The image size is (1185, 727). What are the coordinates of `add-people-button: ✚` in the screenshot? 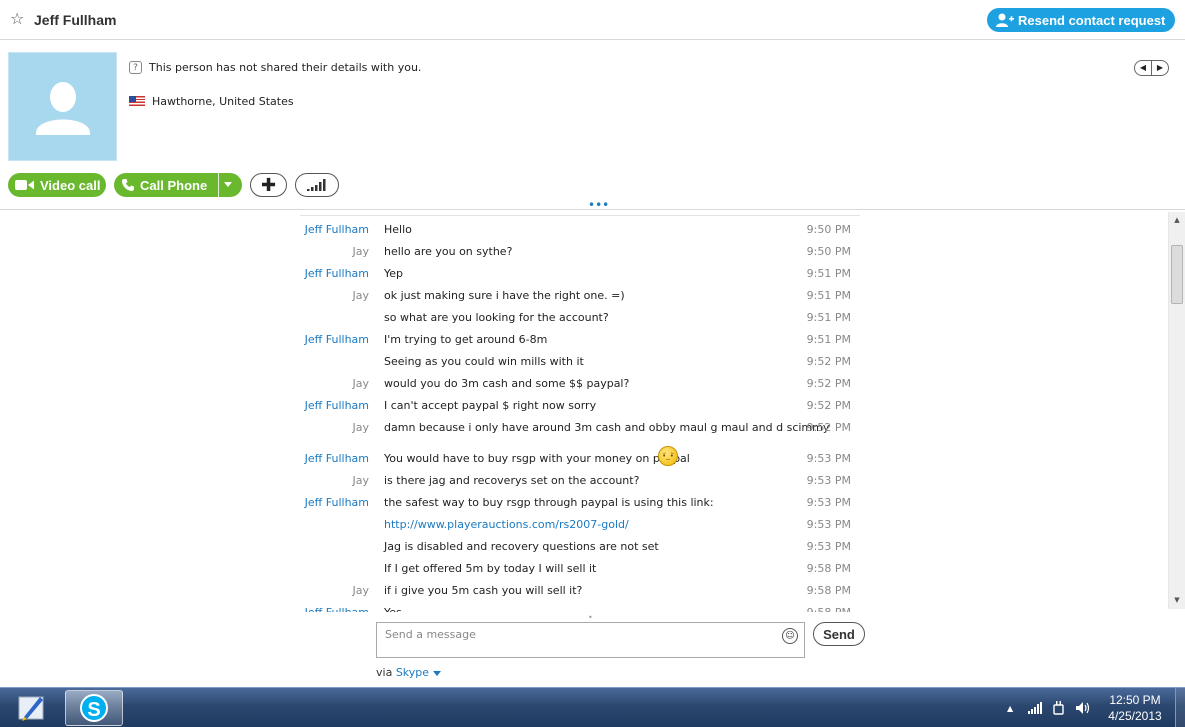 It's located at (268, 185).